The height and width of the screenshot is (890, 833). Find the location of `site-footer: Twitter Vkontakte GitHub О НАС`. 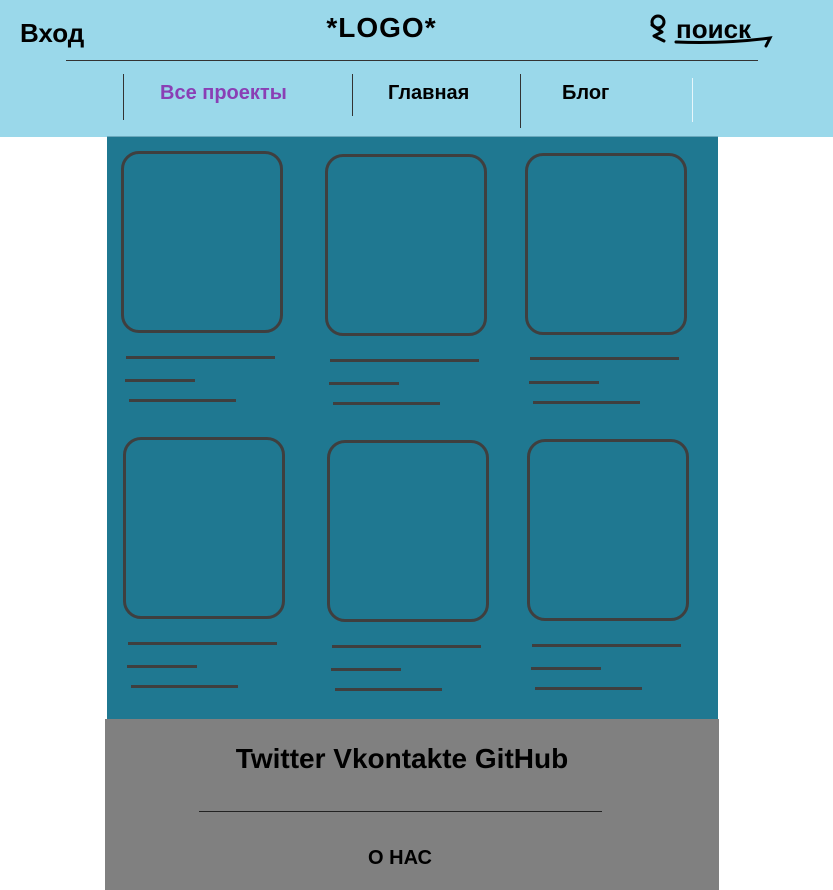

site-footer: Twitter Vkontakte GitHub О НАС is located at coordinates (412, 804).